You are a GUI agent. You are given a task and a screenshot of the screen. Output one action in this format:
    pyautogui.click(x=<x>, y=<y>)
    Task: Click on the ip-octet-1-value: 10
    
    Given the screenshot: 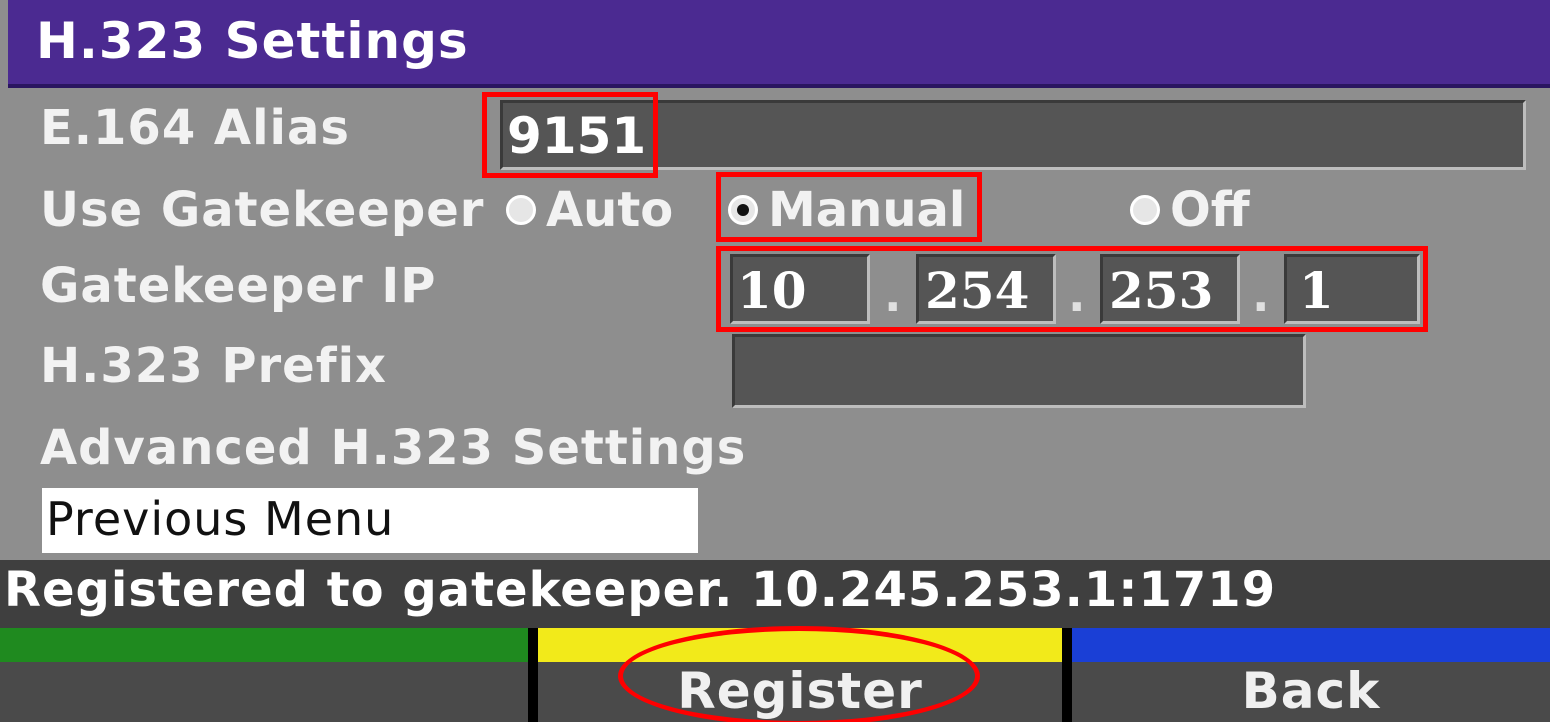 What is the action you would take?
    pyautogui.click(x=772, y=290)
    